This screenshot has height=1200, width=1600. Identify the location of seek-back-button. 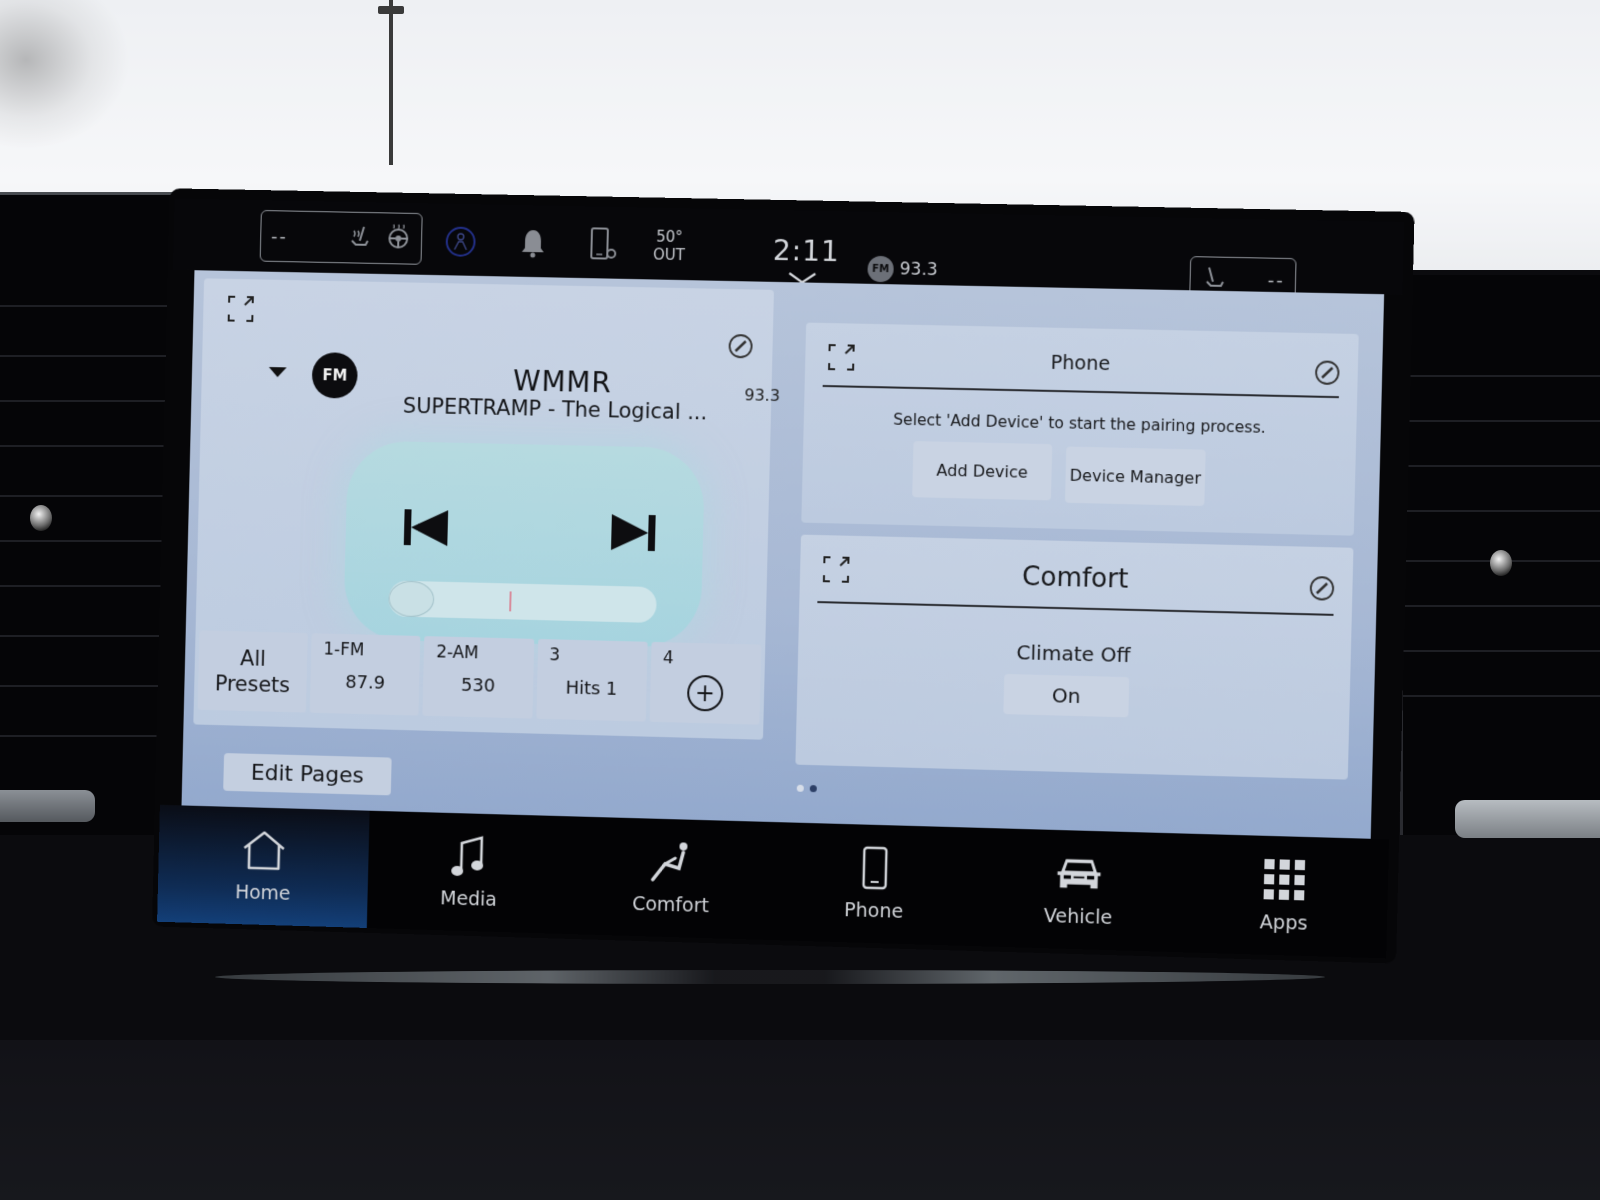
(428, 527).